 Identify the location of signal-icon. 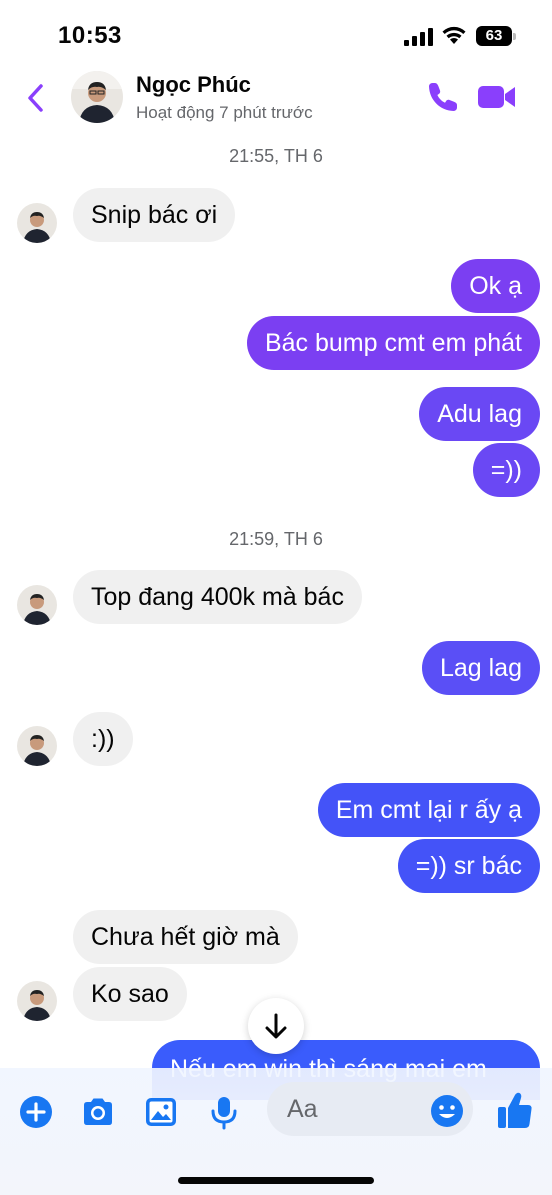
(419, 37).